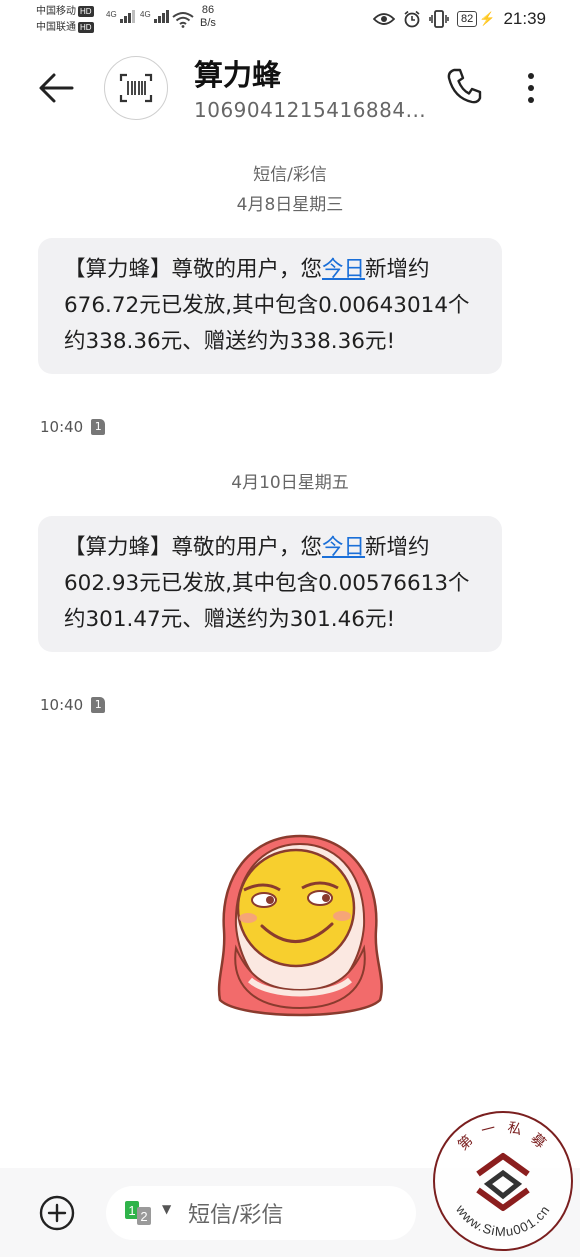  I want to click on wifi-icon, so click(183, 20).